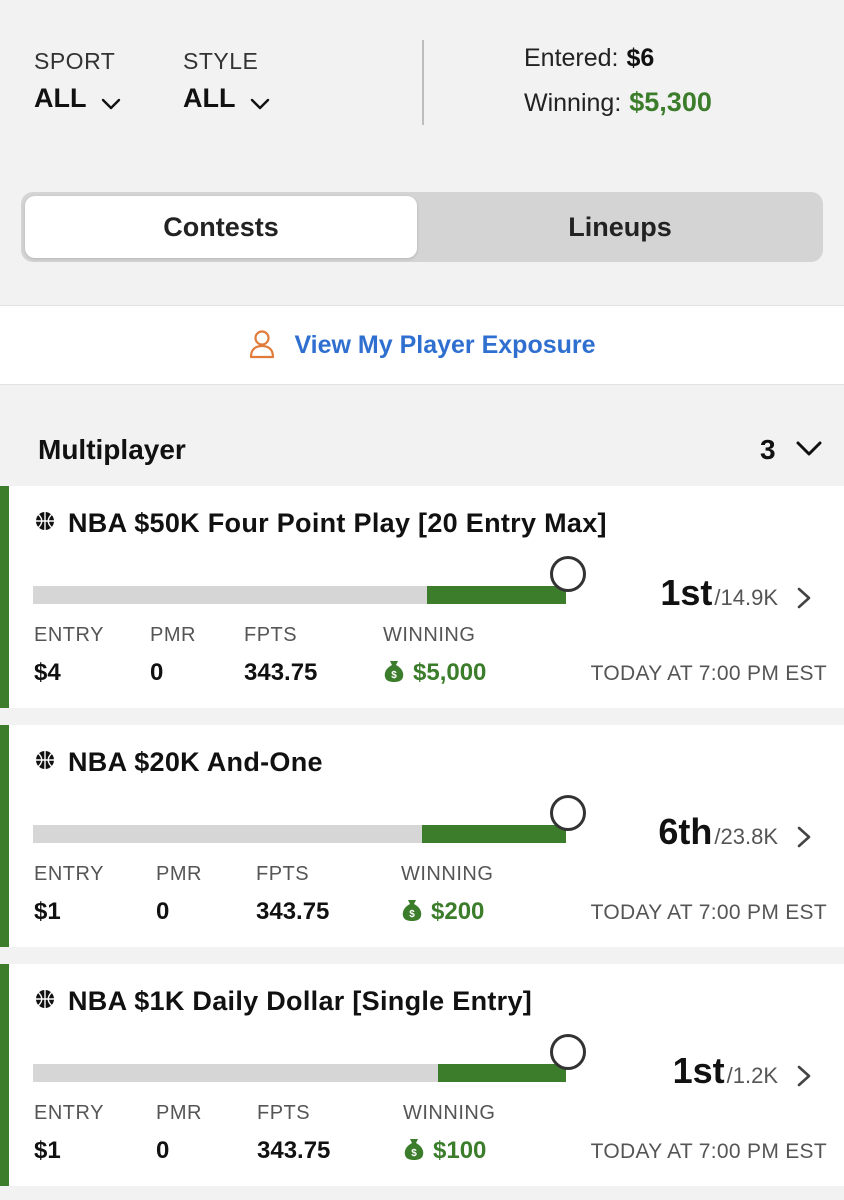 This screenshot has width=844, height=1200. I want to click on contest-title: NBA $20K And-One, so click(195, 762).